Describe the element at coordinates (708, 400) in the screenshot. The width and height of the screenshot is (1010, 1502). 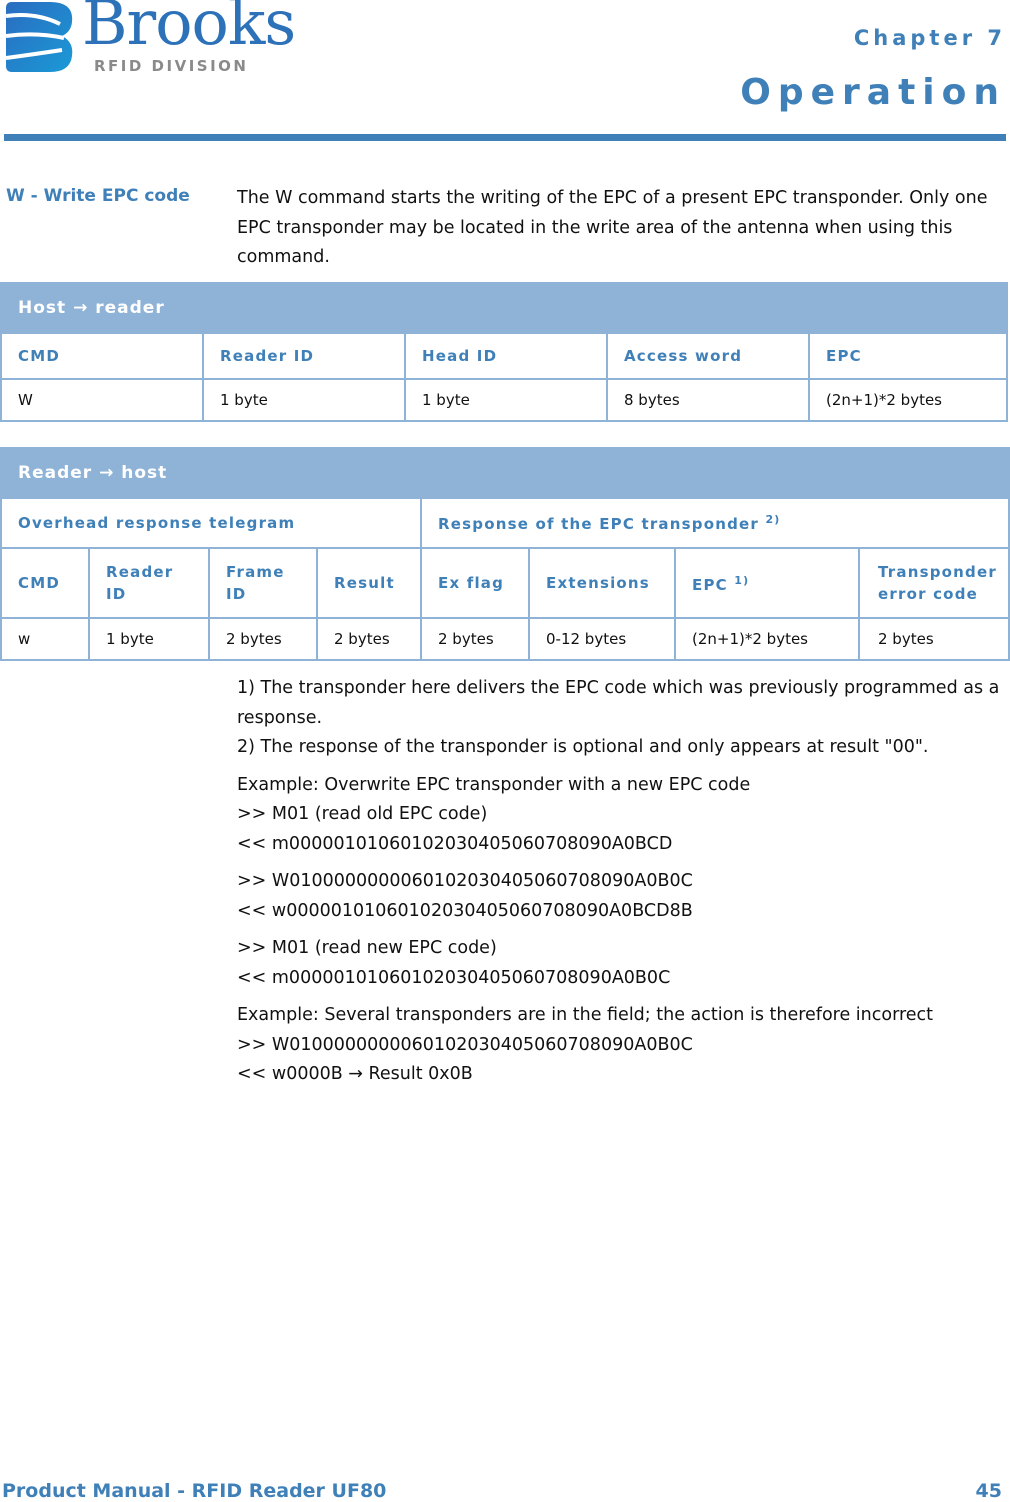
I see `table-cell: 8 bytes` at that location.